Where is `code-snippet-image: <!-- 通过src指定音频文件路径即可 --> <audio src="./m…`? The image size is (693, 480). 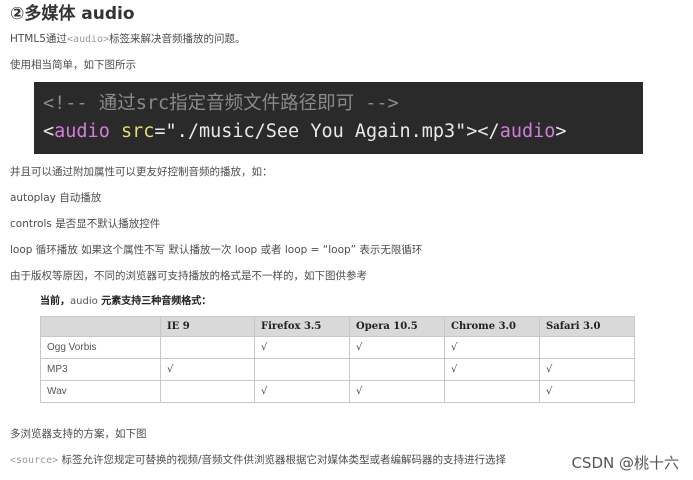 code-snippet-image: <!-- 通过src指定音频文件路径即可 --> <audio src="./m… is located at coordinates (338, 118).